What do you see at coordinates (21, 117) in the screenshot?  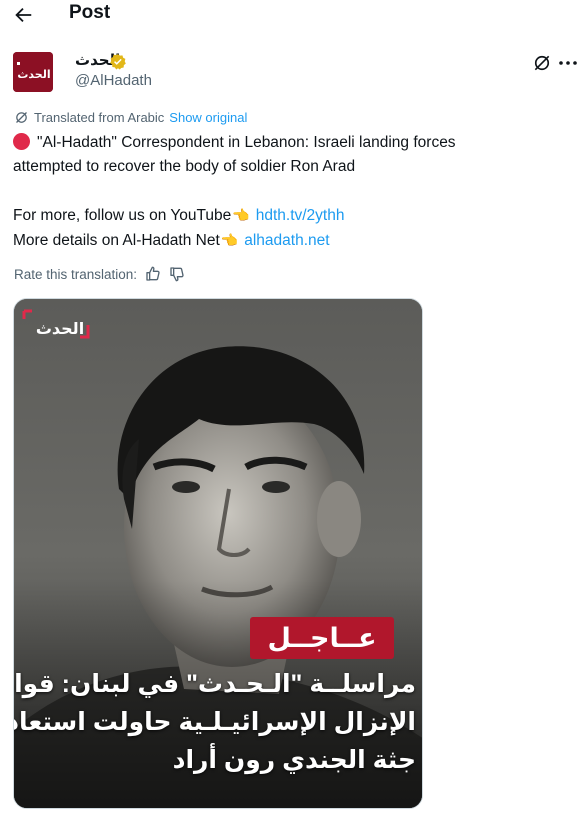 I see `translate-icon` at bounding box center [21, 117].